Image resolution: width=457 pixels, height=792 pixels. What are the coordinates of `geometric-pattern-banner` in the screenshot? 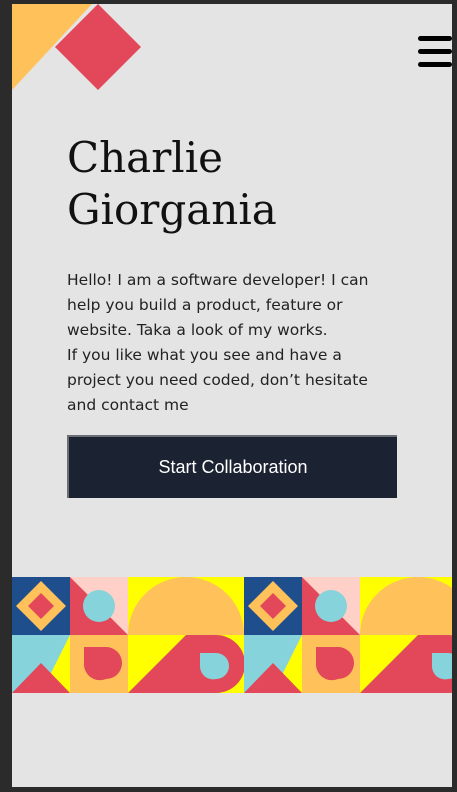 It's located at (232, 635).